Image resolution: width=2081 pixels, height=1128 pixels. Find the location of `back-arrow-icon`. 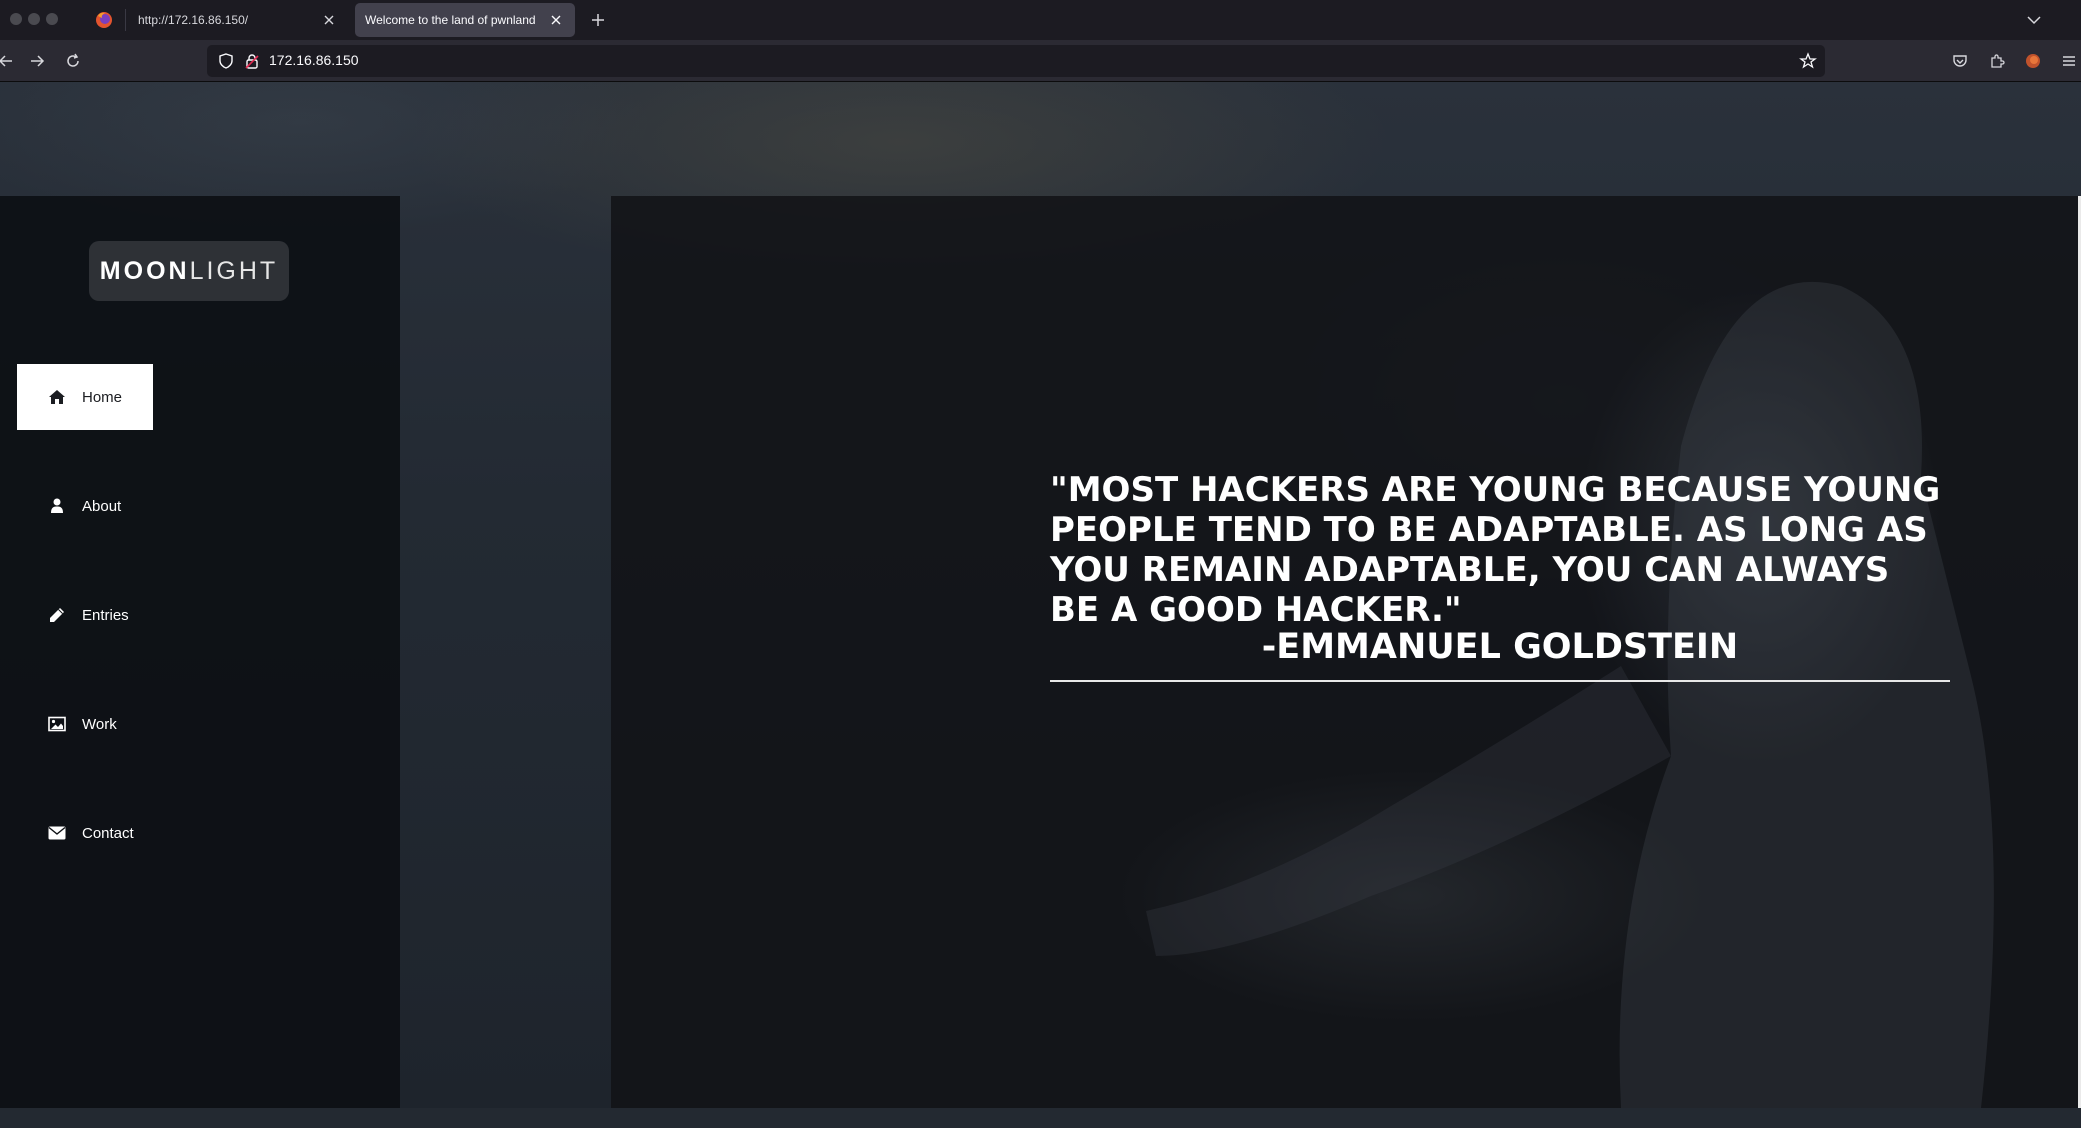

back-arrow-icon is located at coordinates (9, 61).